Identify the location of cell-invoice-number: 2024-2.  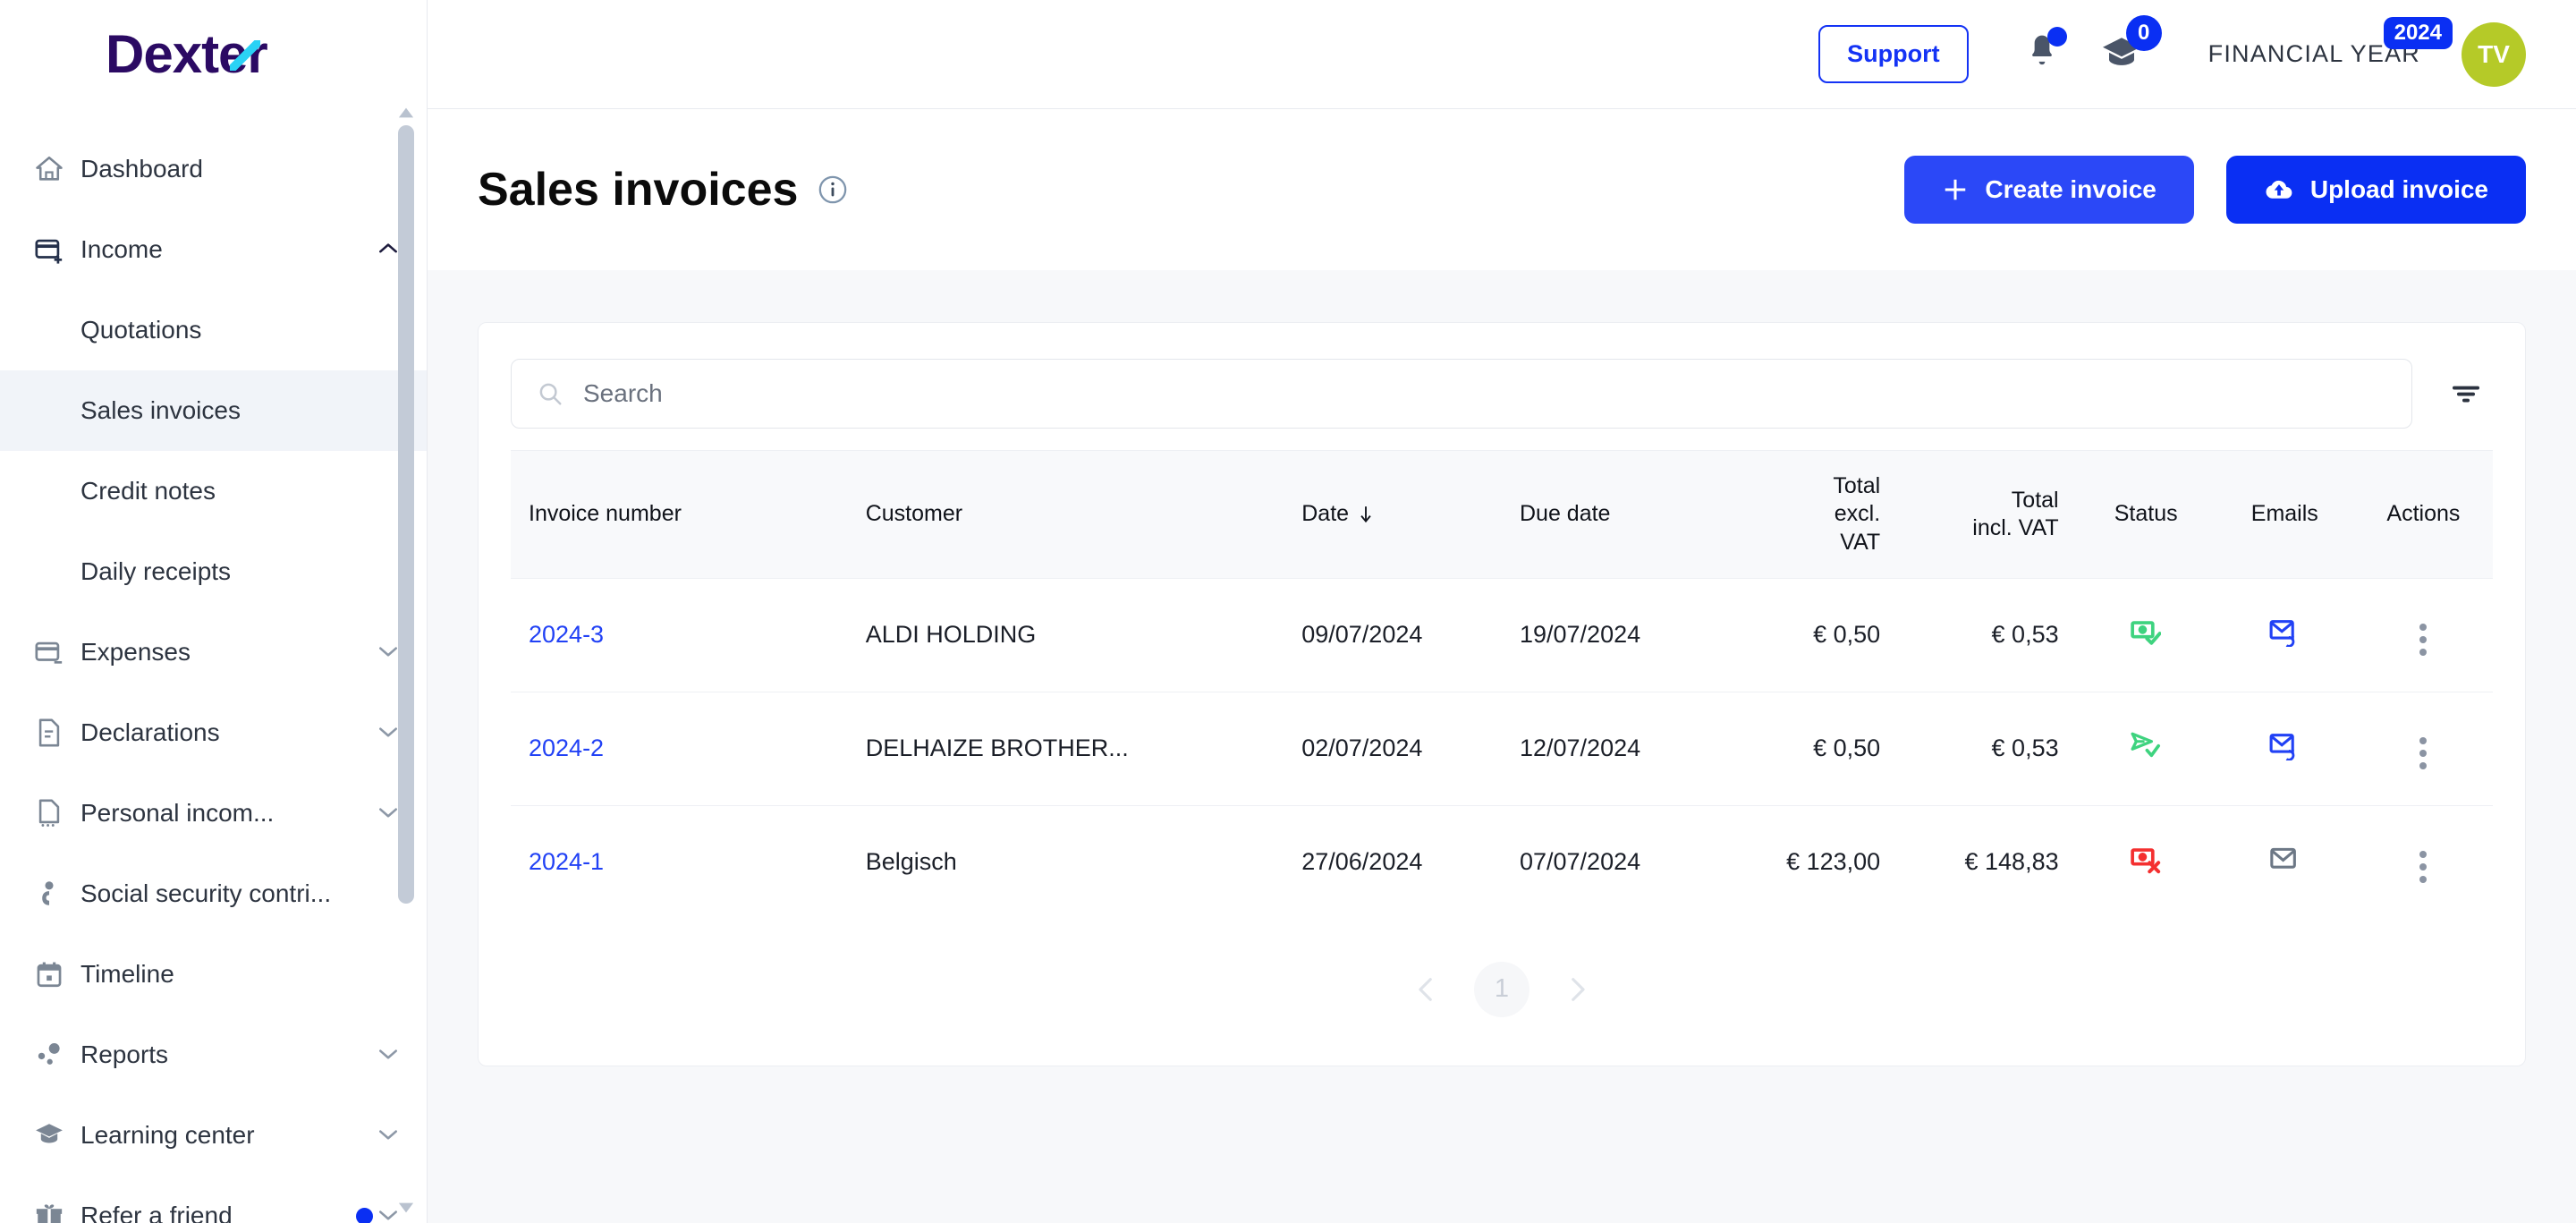
(679, 749).